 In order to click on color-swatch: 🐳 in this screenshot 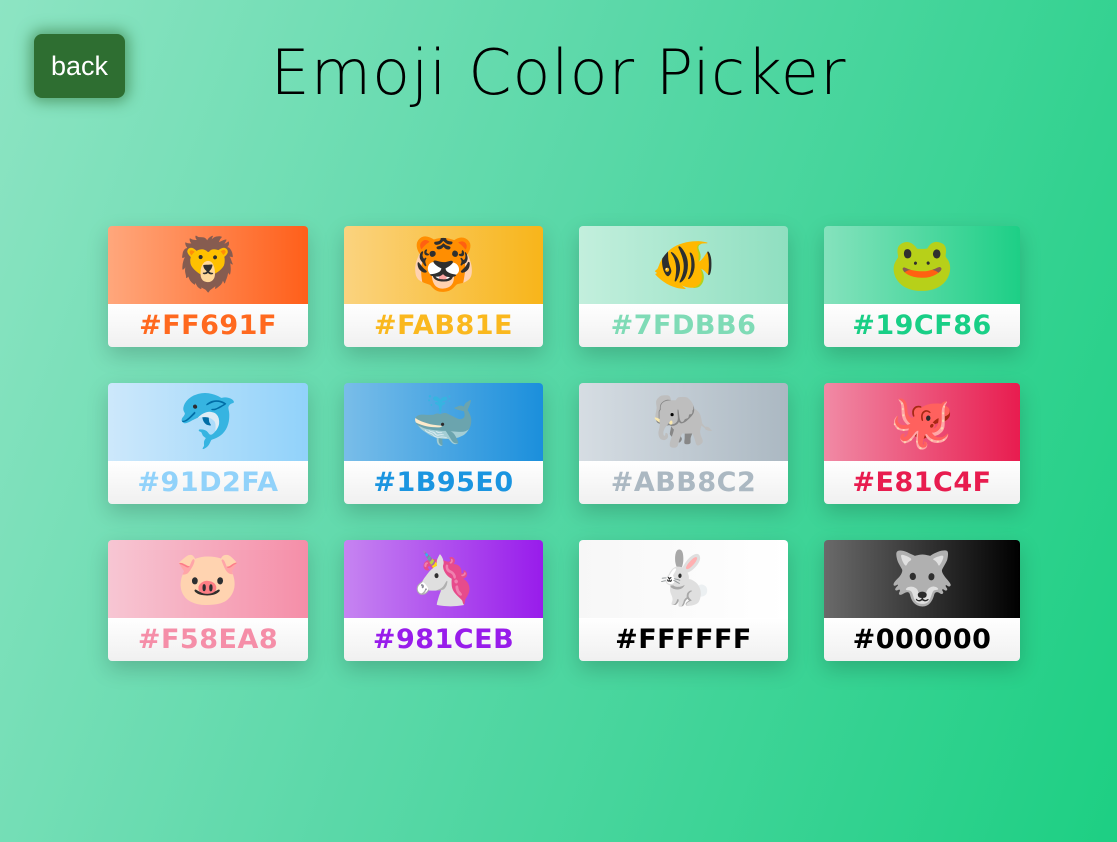, I will do `click(443, 422)`.